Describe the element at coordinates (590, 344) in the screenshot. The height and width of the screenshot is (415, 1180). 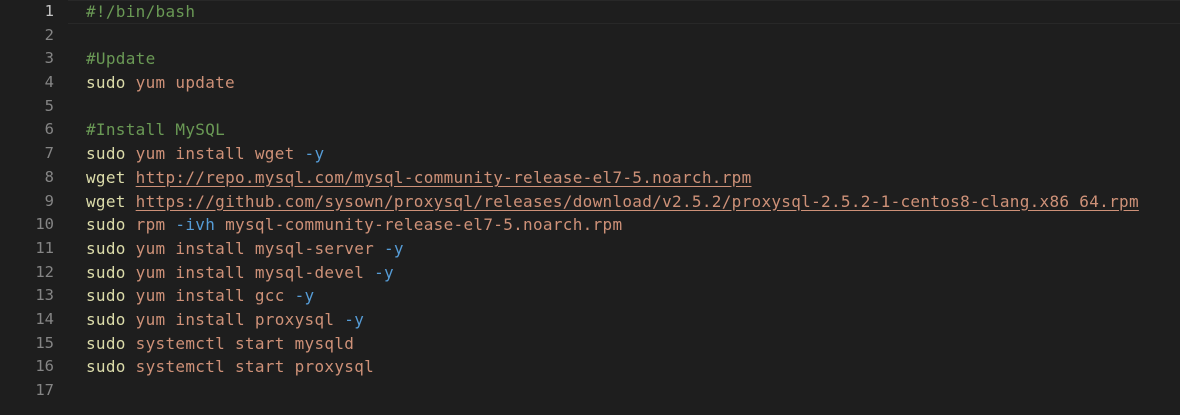
I see `code-line: 15 sudo systemctl start mysqld` at that location.